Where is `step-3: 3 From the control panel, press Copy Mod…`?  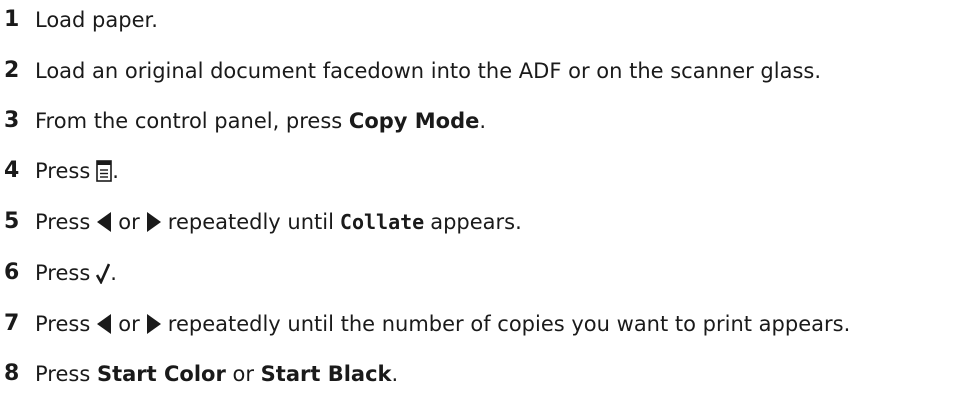 step-3: 3 From the control panel, press Copy Mod… is located at coordinates (243, 121).